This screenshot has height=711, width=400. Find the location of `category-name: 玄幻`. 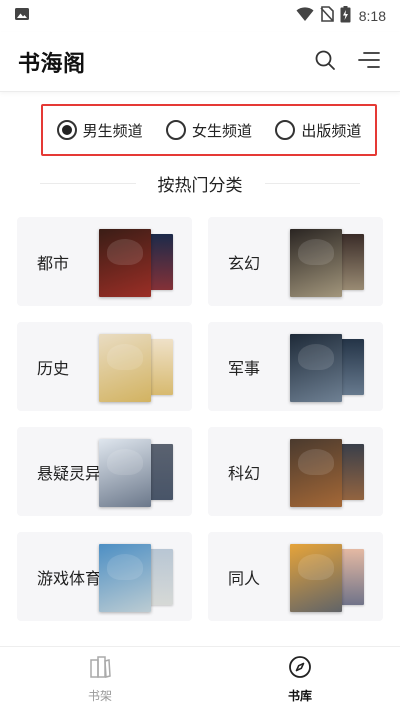

category-name: 玄幻 is located at coordinates (244, 263).